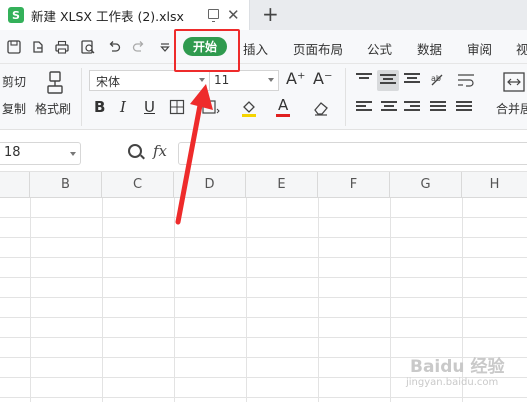  Describe the element at coordinates (438, 108) in the screenshot. I see `justify-icon` at that location.